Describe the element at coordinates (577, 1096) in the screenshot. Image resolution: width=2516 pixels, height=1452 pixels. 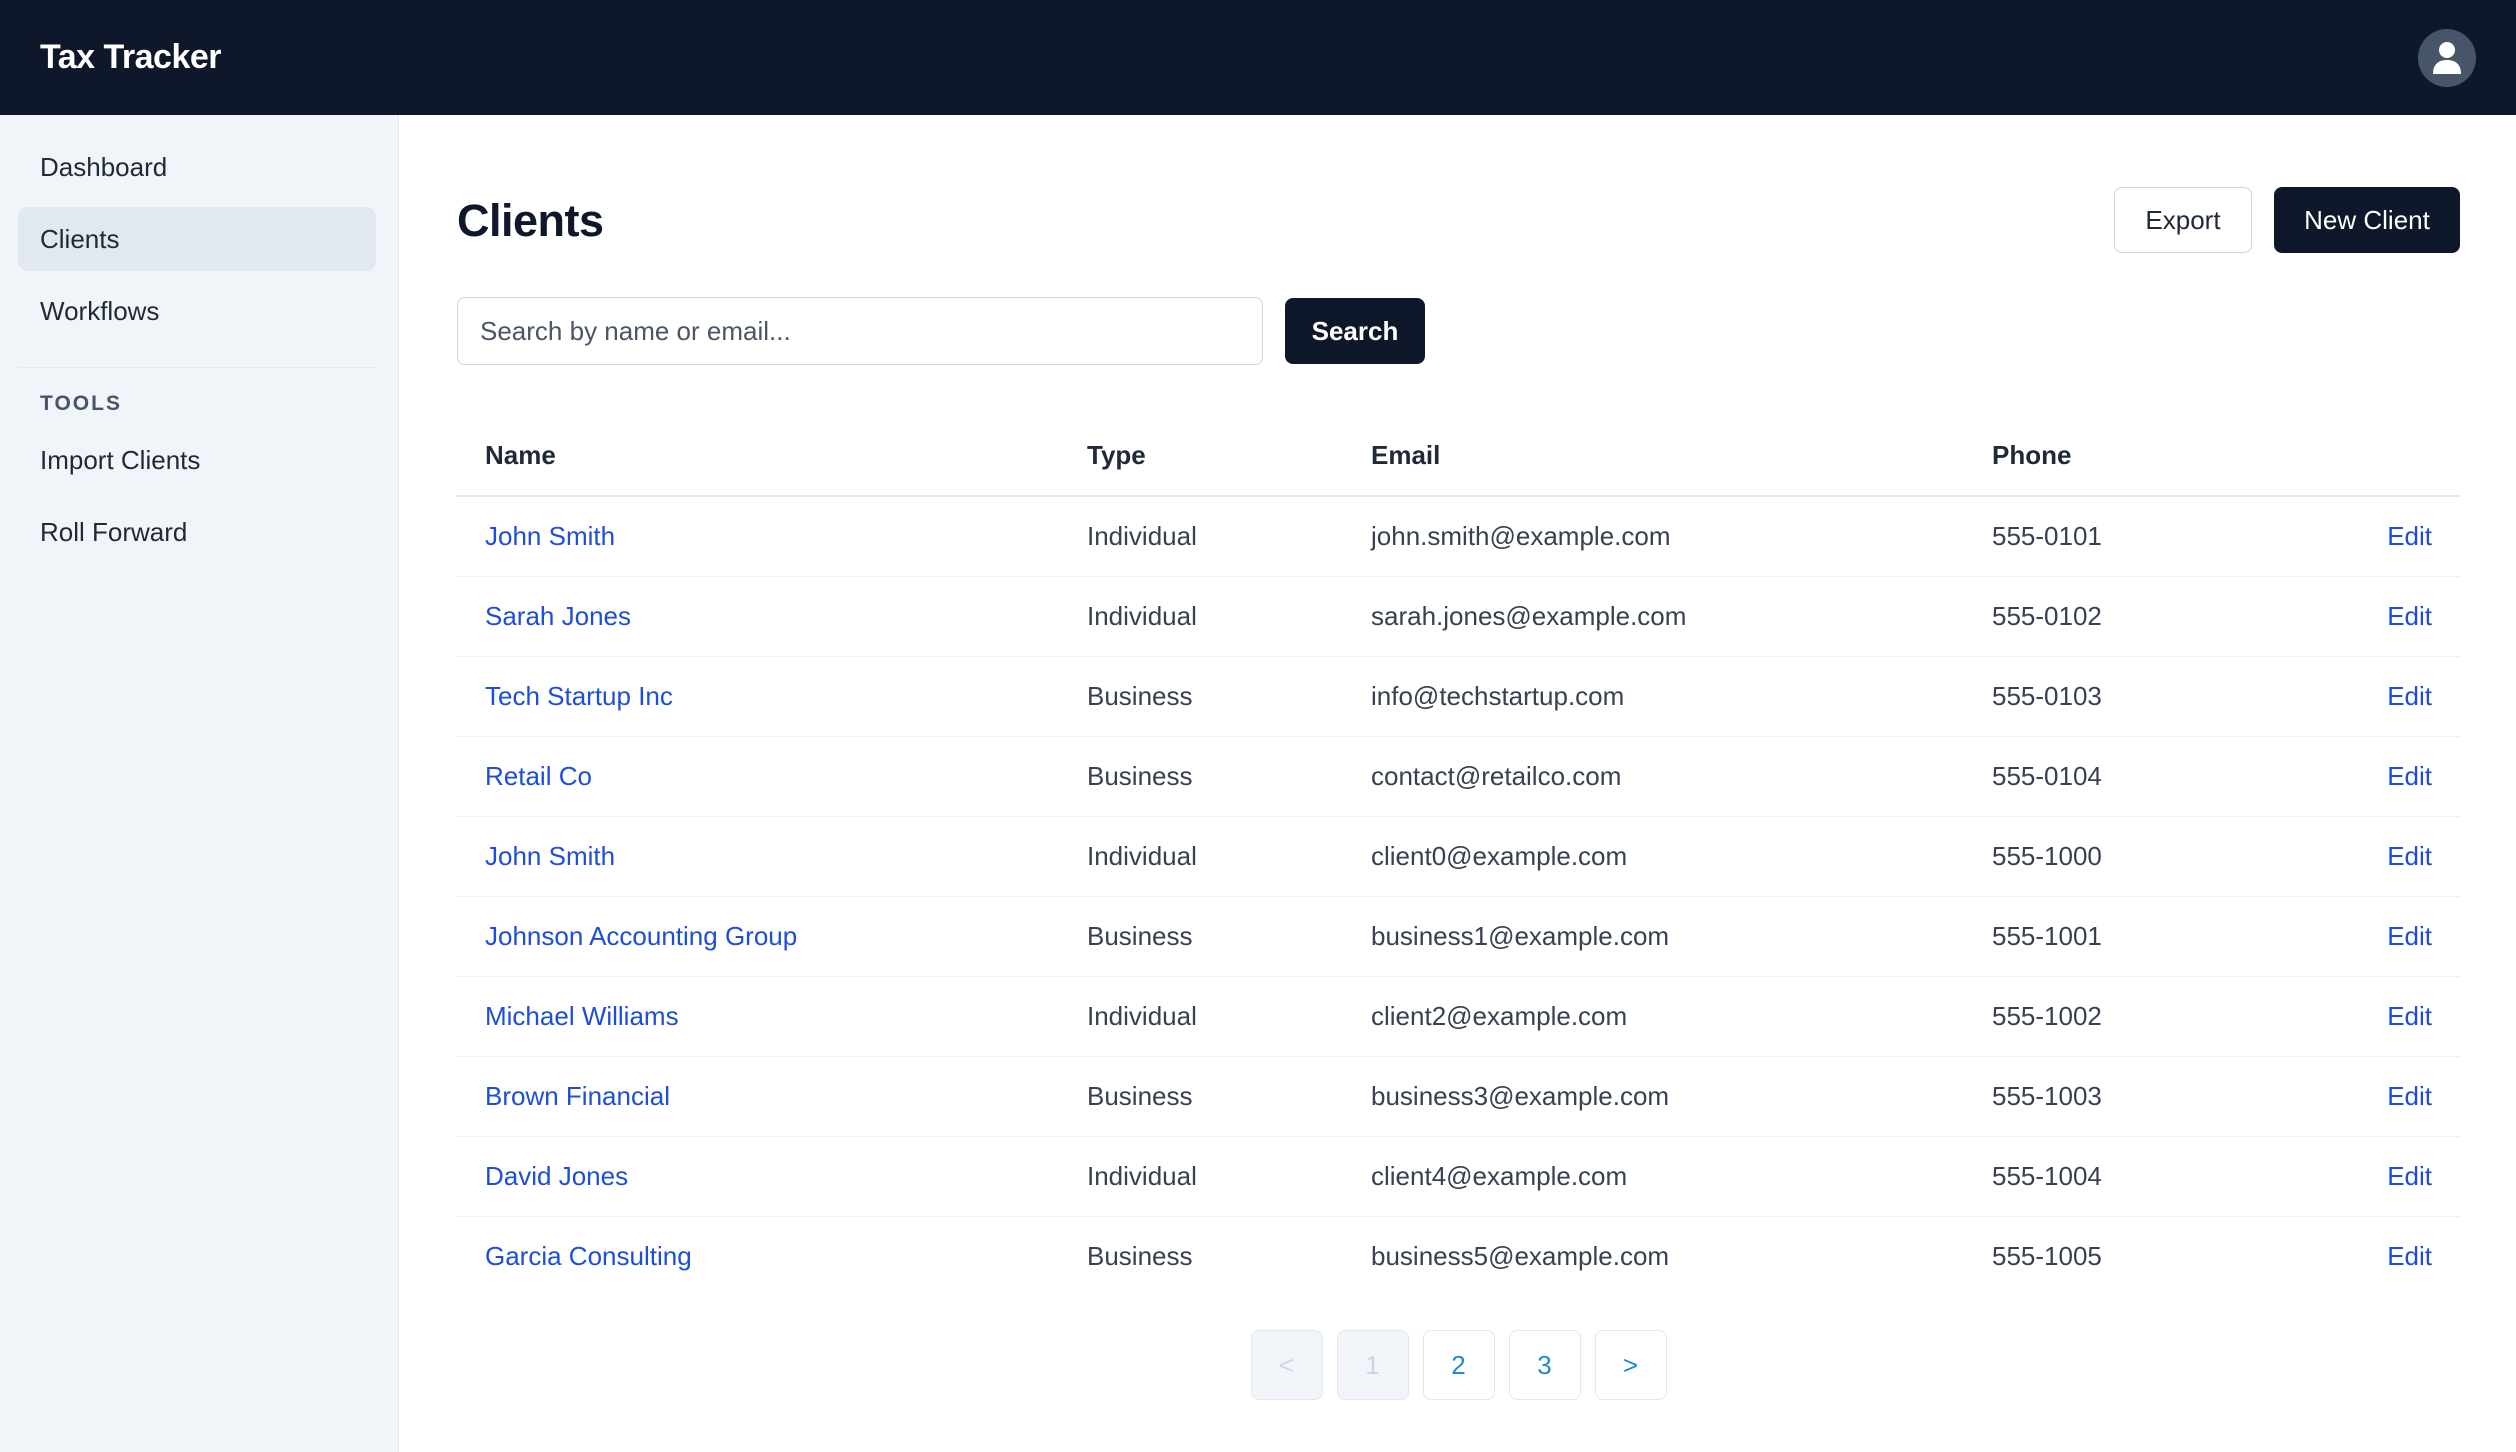
I see `client-name-link: Brown Financial` at that location.